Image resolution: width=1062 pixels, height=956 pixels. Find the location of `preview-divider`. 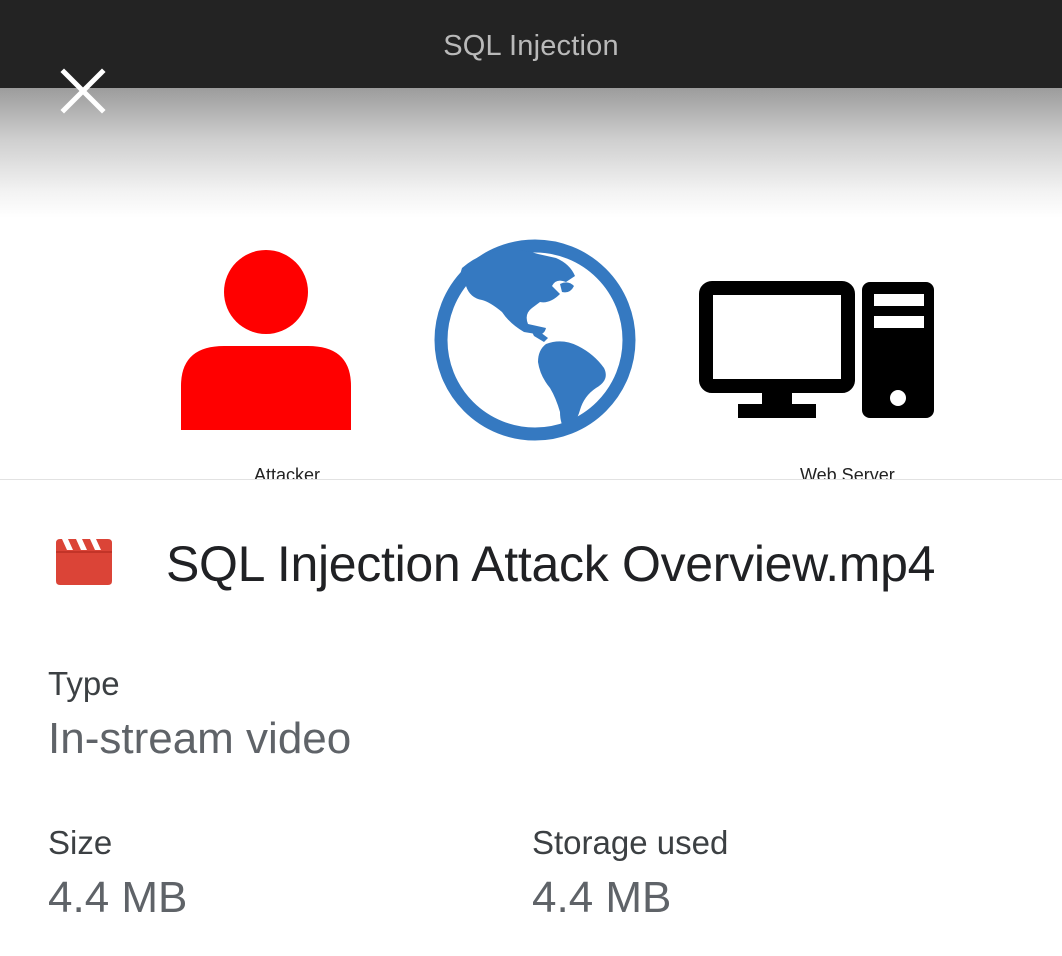

preview-divider is located at coordinates (531, 479).